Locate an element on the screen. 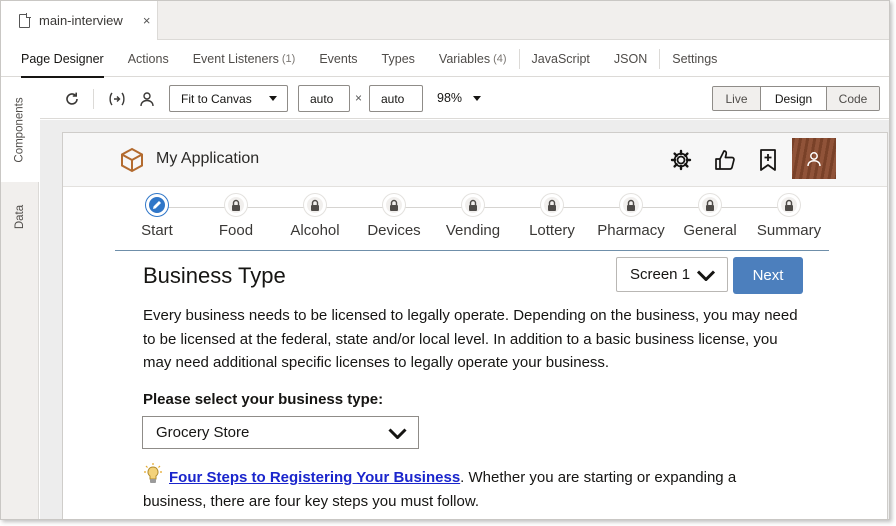 This screenshot has width=896, height=526. train-stop-alcohol: Alcohol is located at coordinates (315, 216).